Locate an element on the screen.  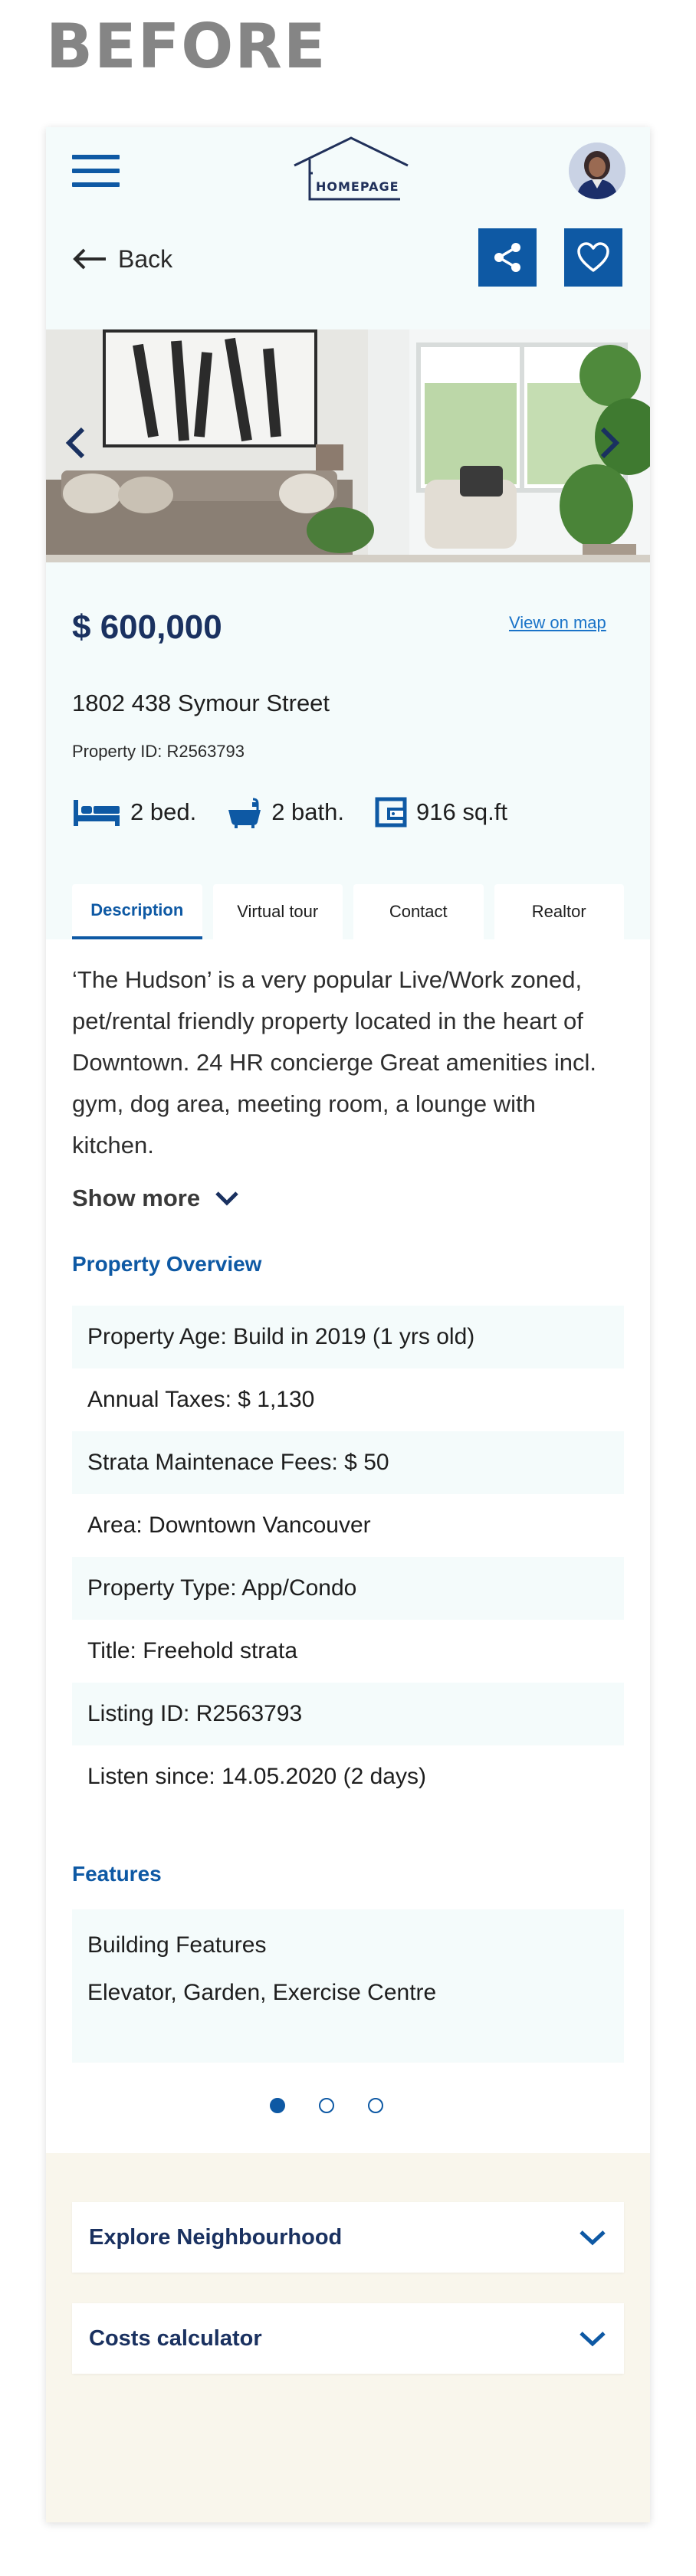
spec-area: 916 sq.ft is located at coordinates (441, 813).